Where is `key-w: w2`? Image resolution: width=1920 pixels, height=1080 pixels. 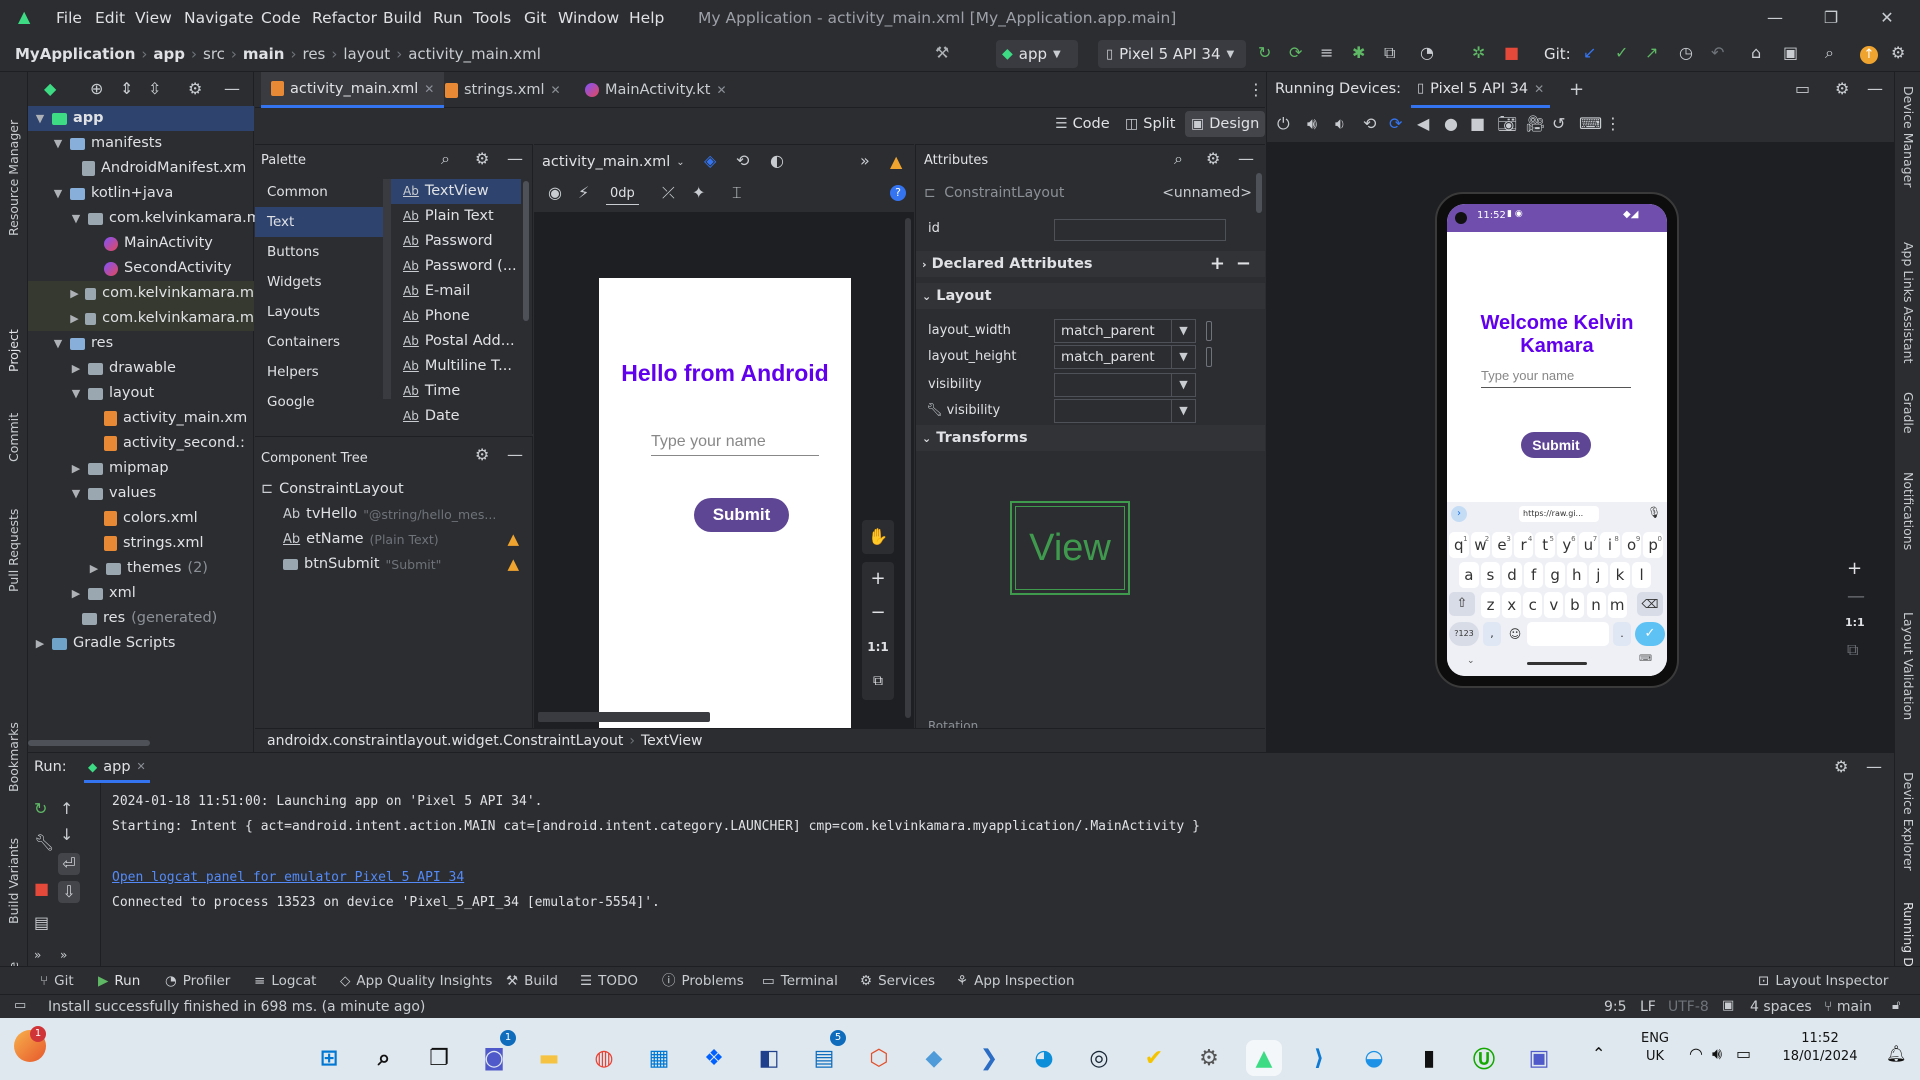 key-w: w2 is located at coordinates (1480, 545).